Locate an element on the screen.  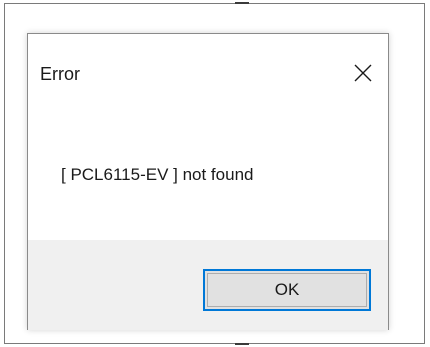
close-icon is located at coordinates (363, 73).